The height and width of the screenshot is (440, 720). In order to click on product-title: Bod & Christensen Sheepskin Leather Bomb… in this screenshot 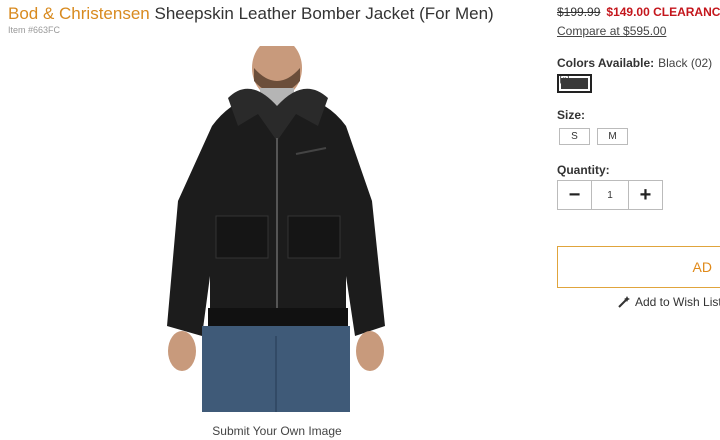, I will do `click(251, 14)`.